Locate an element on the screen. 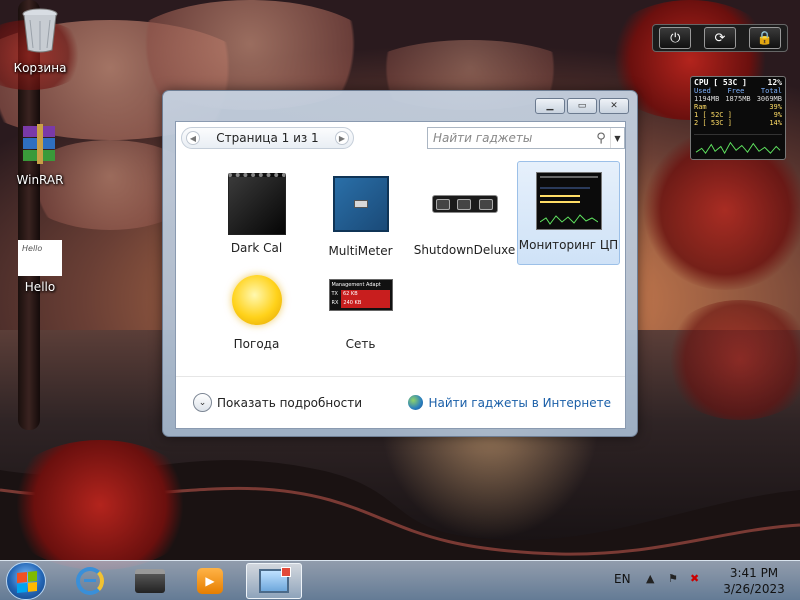 This screenshot has width=800, height=600. cpu-monitor-thumbnail is located at coordinates (568, 201).